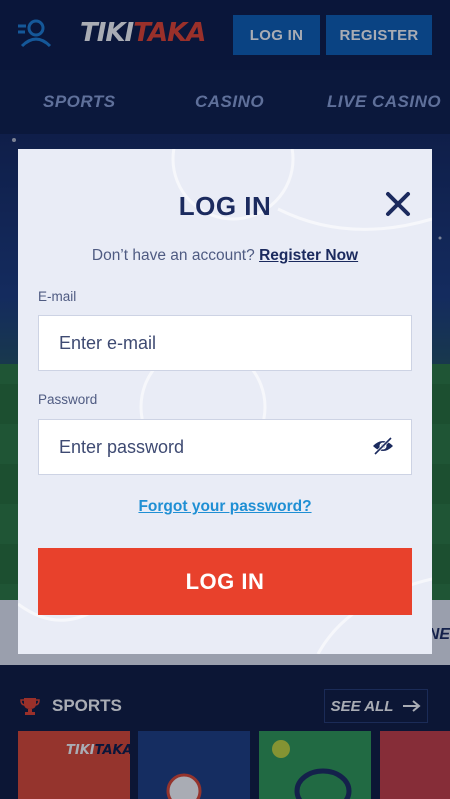 This screenshot has width=450, height=799. Describe the element at coordinates (225, 507) in the screenshot. I see `forgot-password-link: Forgot your password?` at that location.